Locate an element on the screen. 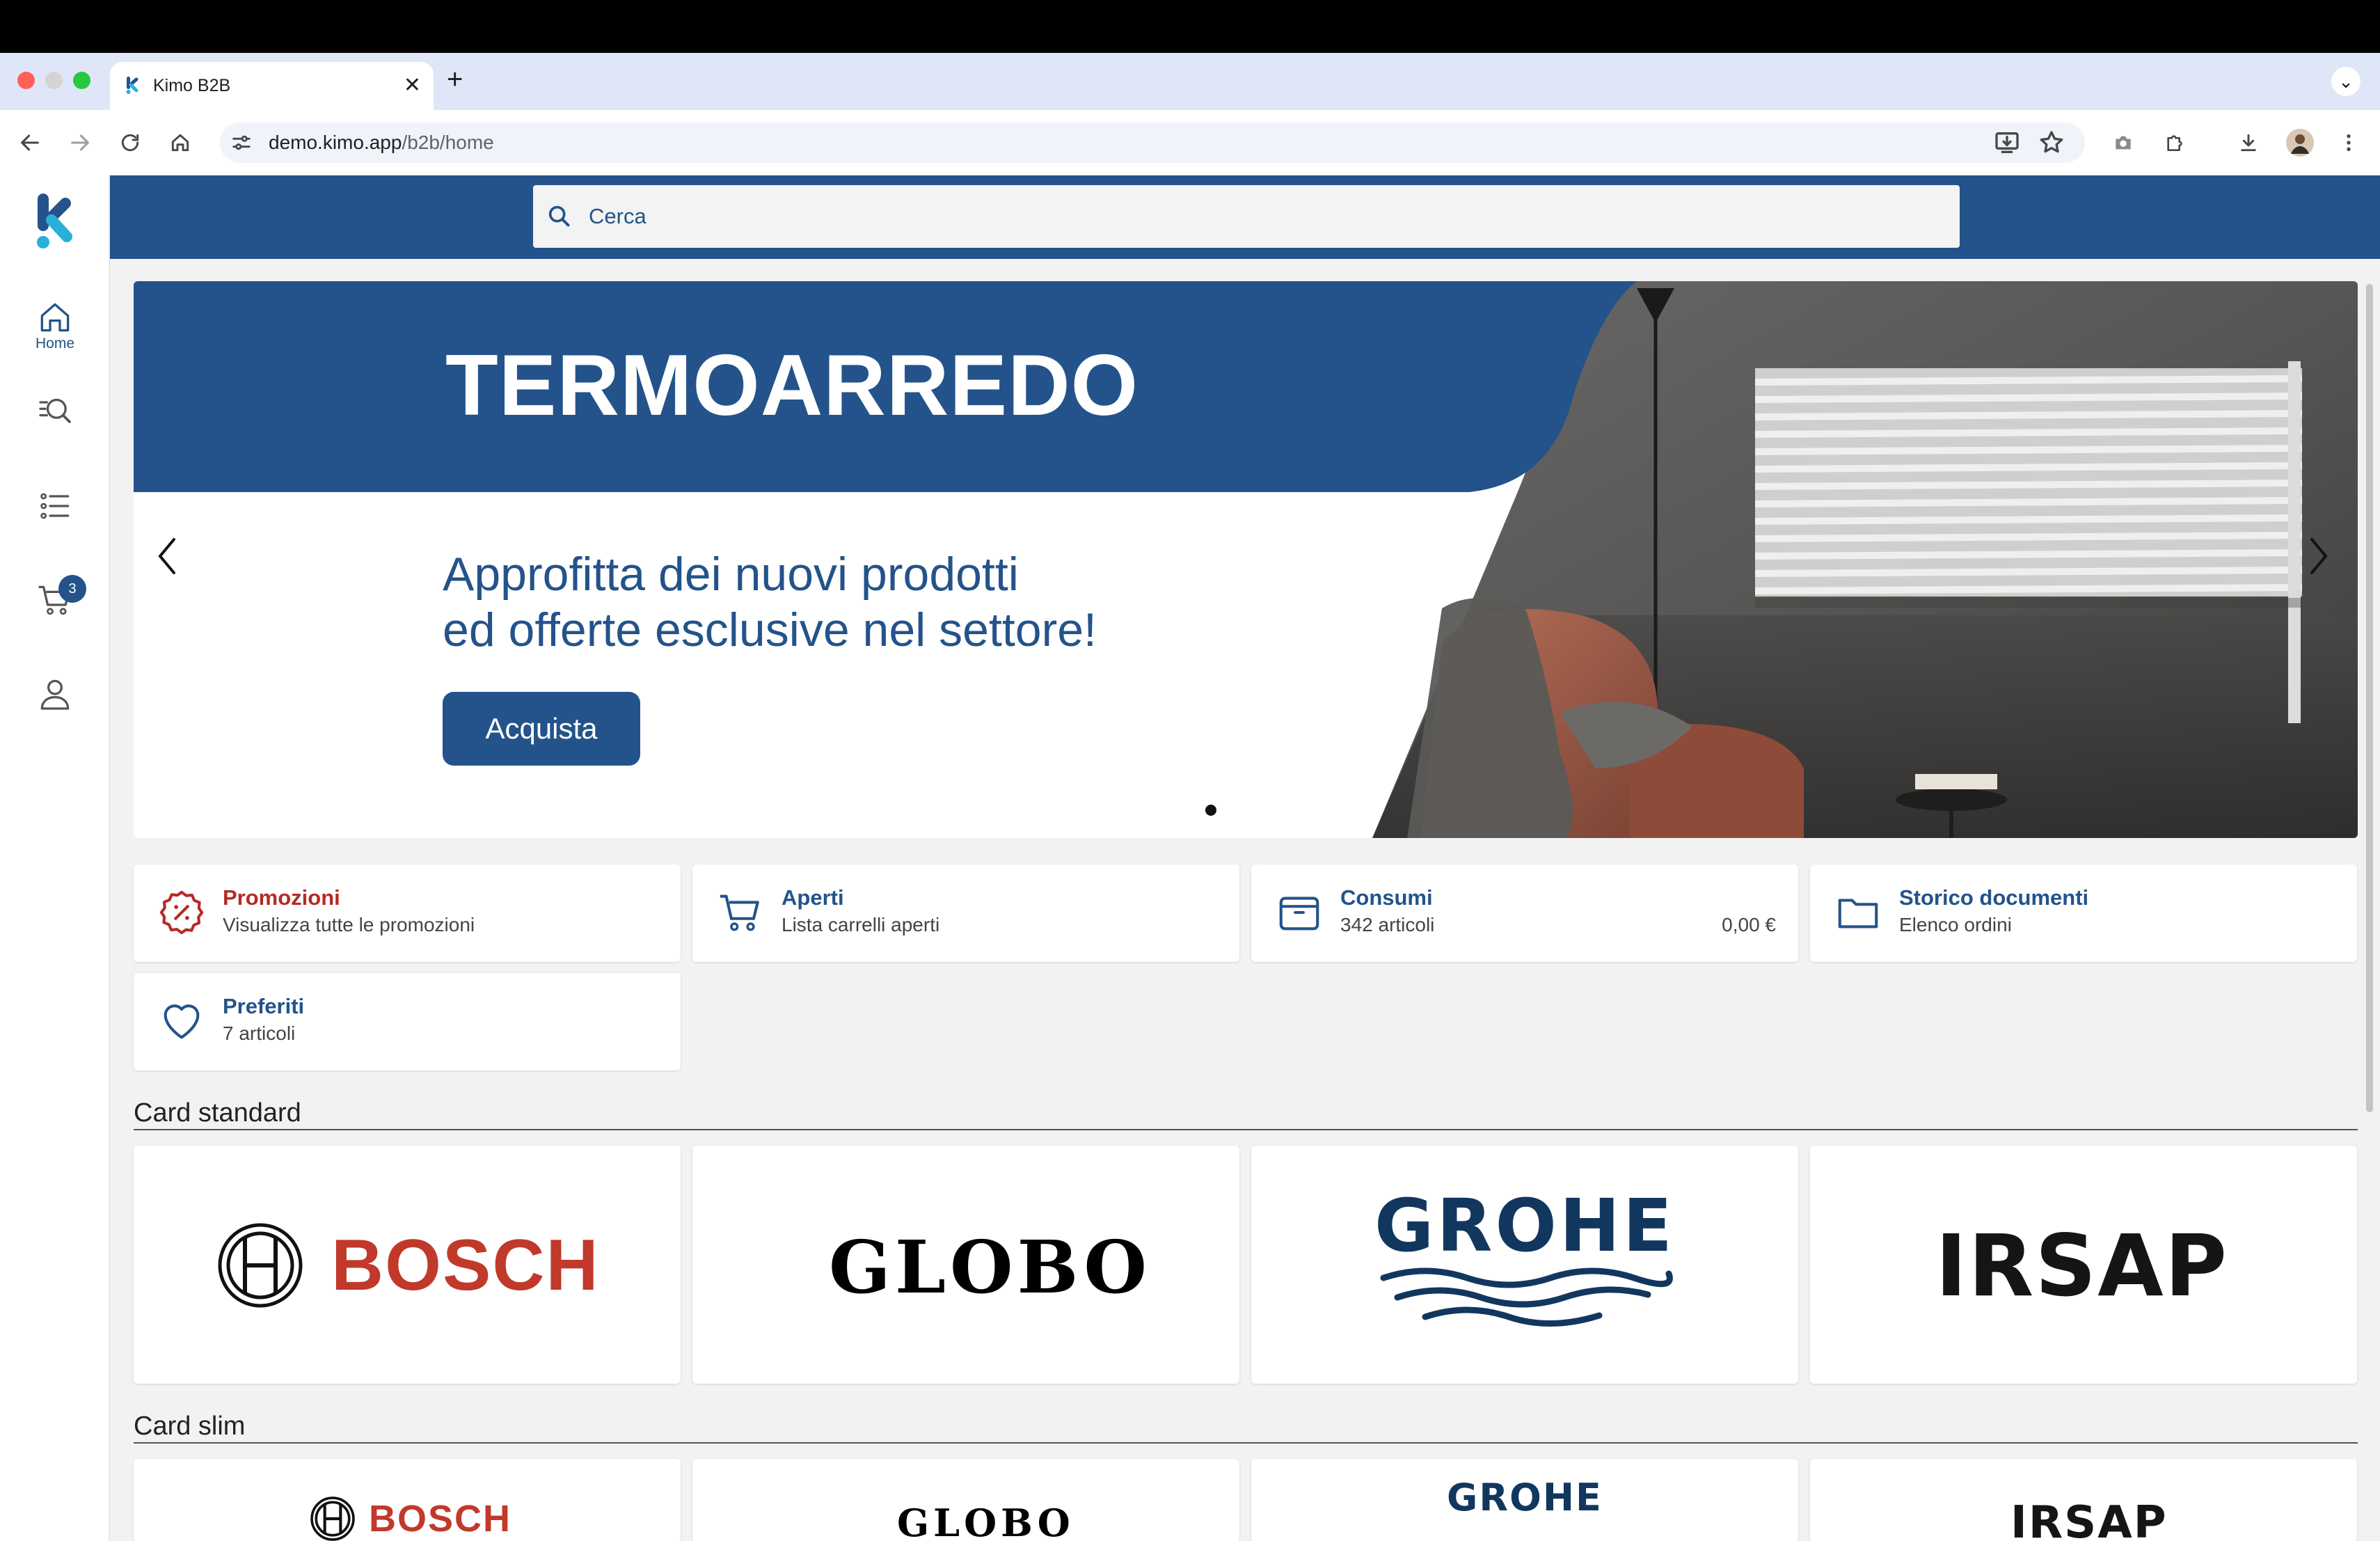 This screenshot has width=2380, height=1541. brand-card-grohe: GROHE is located at coordinates (1524, 1265).